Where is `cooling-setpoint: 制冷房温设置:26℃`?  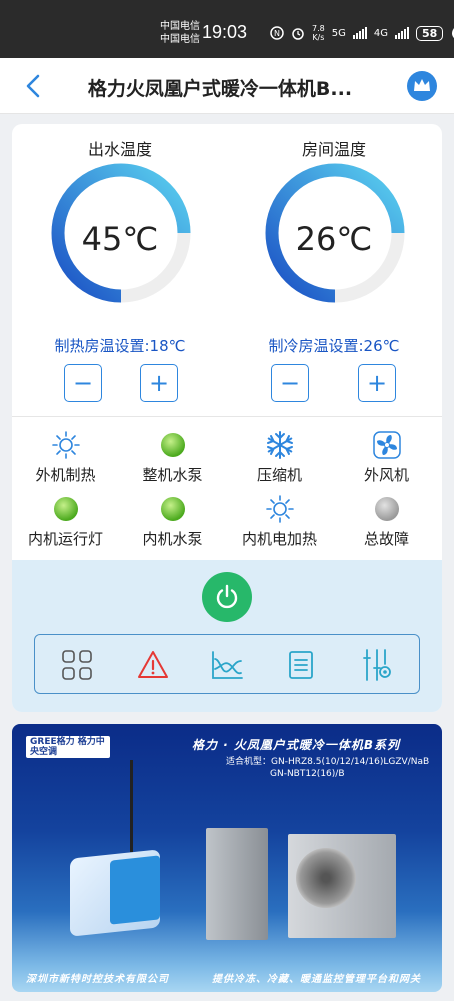 cooling-setpoint: 制冷房温设置:26℃ is located at coordinates (334, 345).